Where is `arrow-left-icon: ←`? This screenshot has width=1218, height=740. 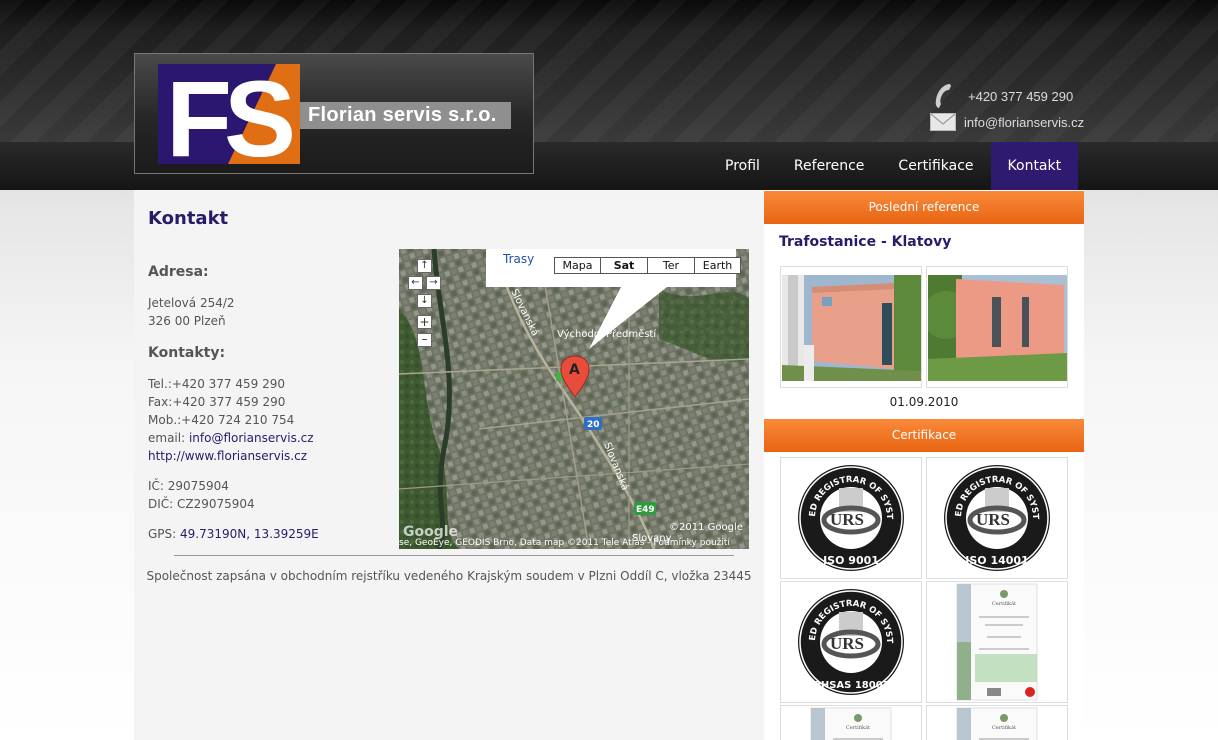 arrow-left-icon: ← is located at coordinates (415, 282).